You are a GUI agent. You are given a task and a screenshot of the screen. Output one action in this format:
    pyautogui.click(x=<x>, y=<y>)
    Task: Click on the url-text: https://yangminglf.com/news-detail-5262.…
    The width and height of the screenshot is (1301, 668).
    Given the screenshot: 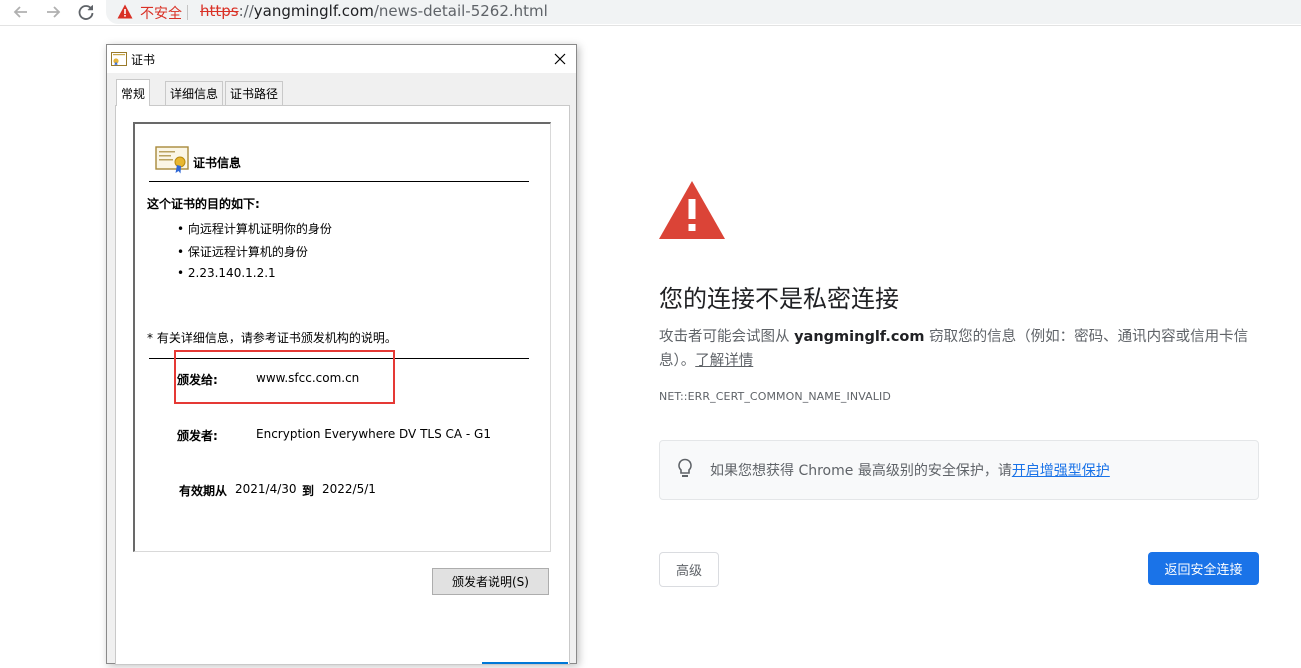 What is the action you would take?
    pyautogui.click(x=374, y=11)
    